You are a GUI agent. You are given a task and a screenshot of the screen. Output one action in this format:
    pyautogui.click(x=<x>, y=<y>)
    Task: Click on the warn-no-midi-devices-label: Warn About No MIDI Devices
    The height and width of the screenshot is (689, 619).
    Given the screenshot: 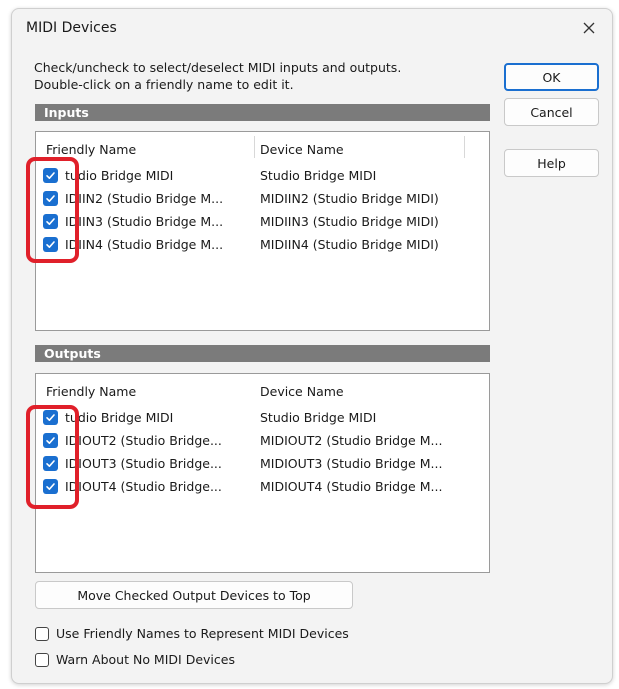 What is the action you would take?
    pyautogui.click(x=145, y=659)
    